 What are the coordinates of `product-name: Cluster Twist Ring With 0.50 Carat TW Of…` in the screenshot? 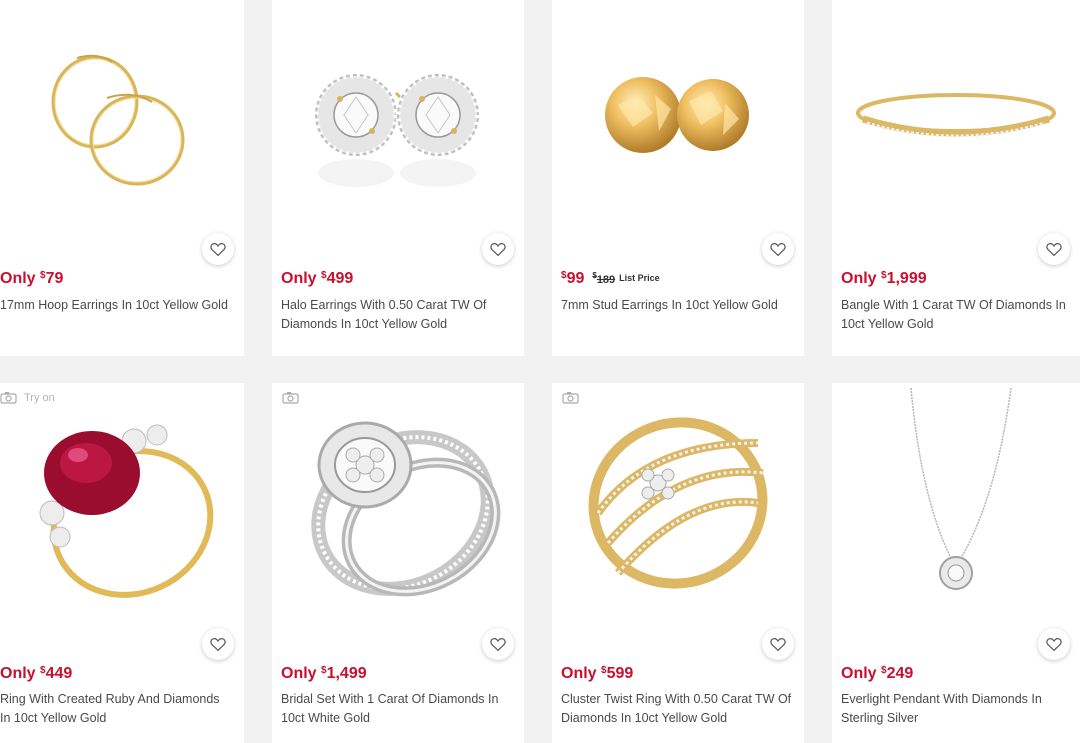 It's located at (677, 709).